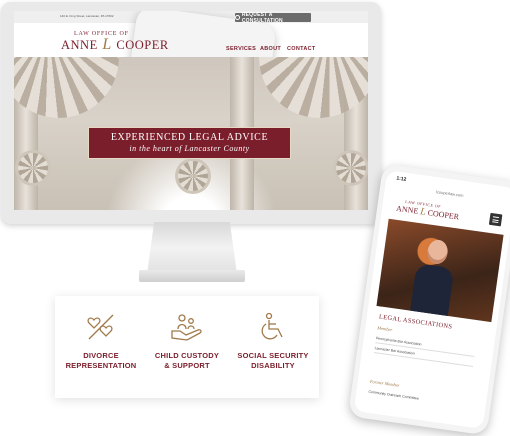 This screenshot has width=510, height=436. I want to click on status-time: 1:12, so click(401, 179).